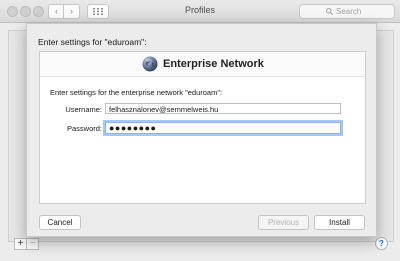  Describe the element at coordinates (223, 128) in the screenshot. I see `password-field: ●●●●●●●●` at that location.